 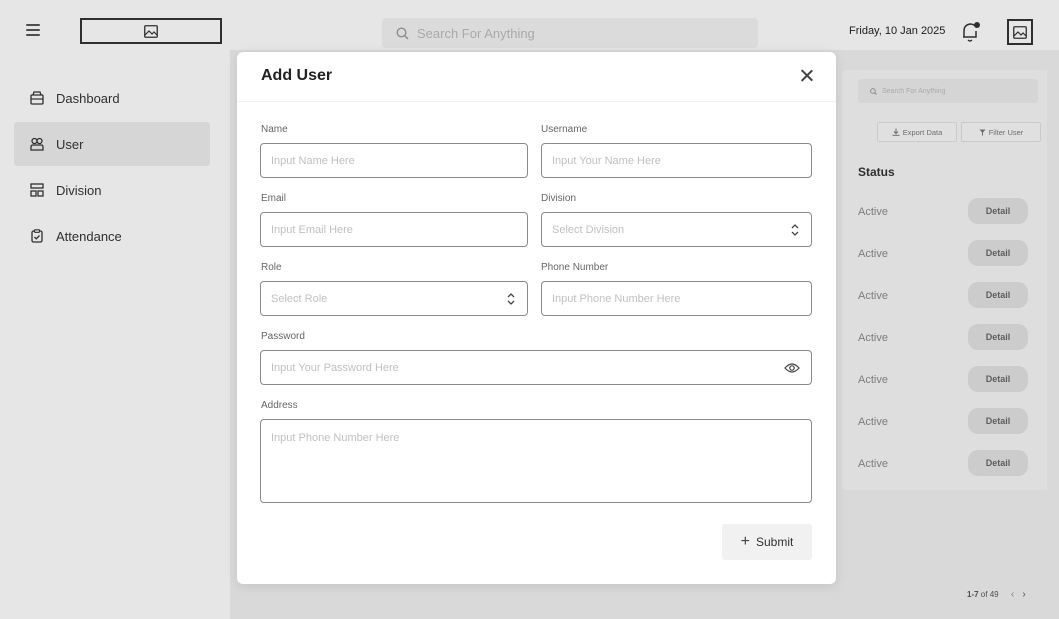 What do you see at coordinates (283, 336) in the screenshot?
I see `password-label: Password` at bounding box center [283, 336].